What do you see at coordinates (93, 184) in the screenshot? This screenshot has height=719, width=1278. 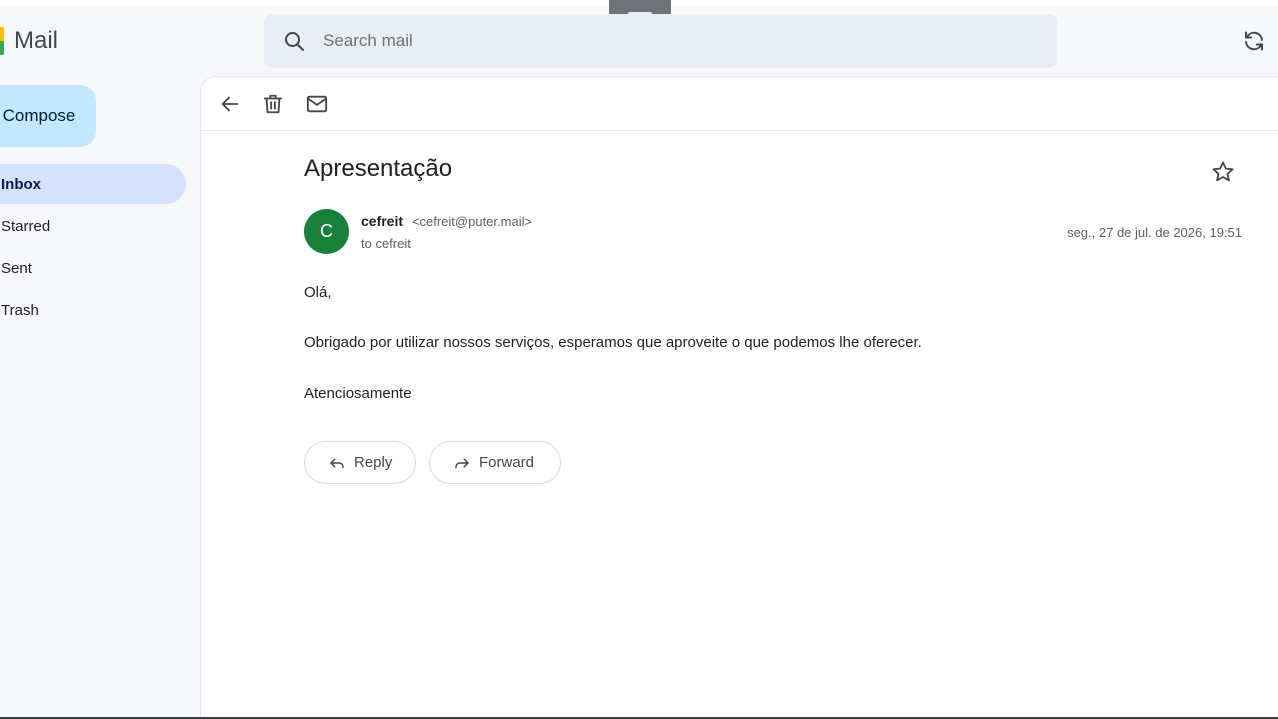 I see `sidebar-item-inbox: Inbox` at bounding box center [93, 184].